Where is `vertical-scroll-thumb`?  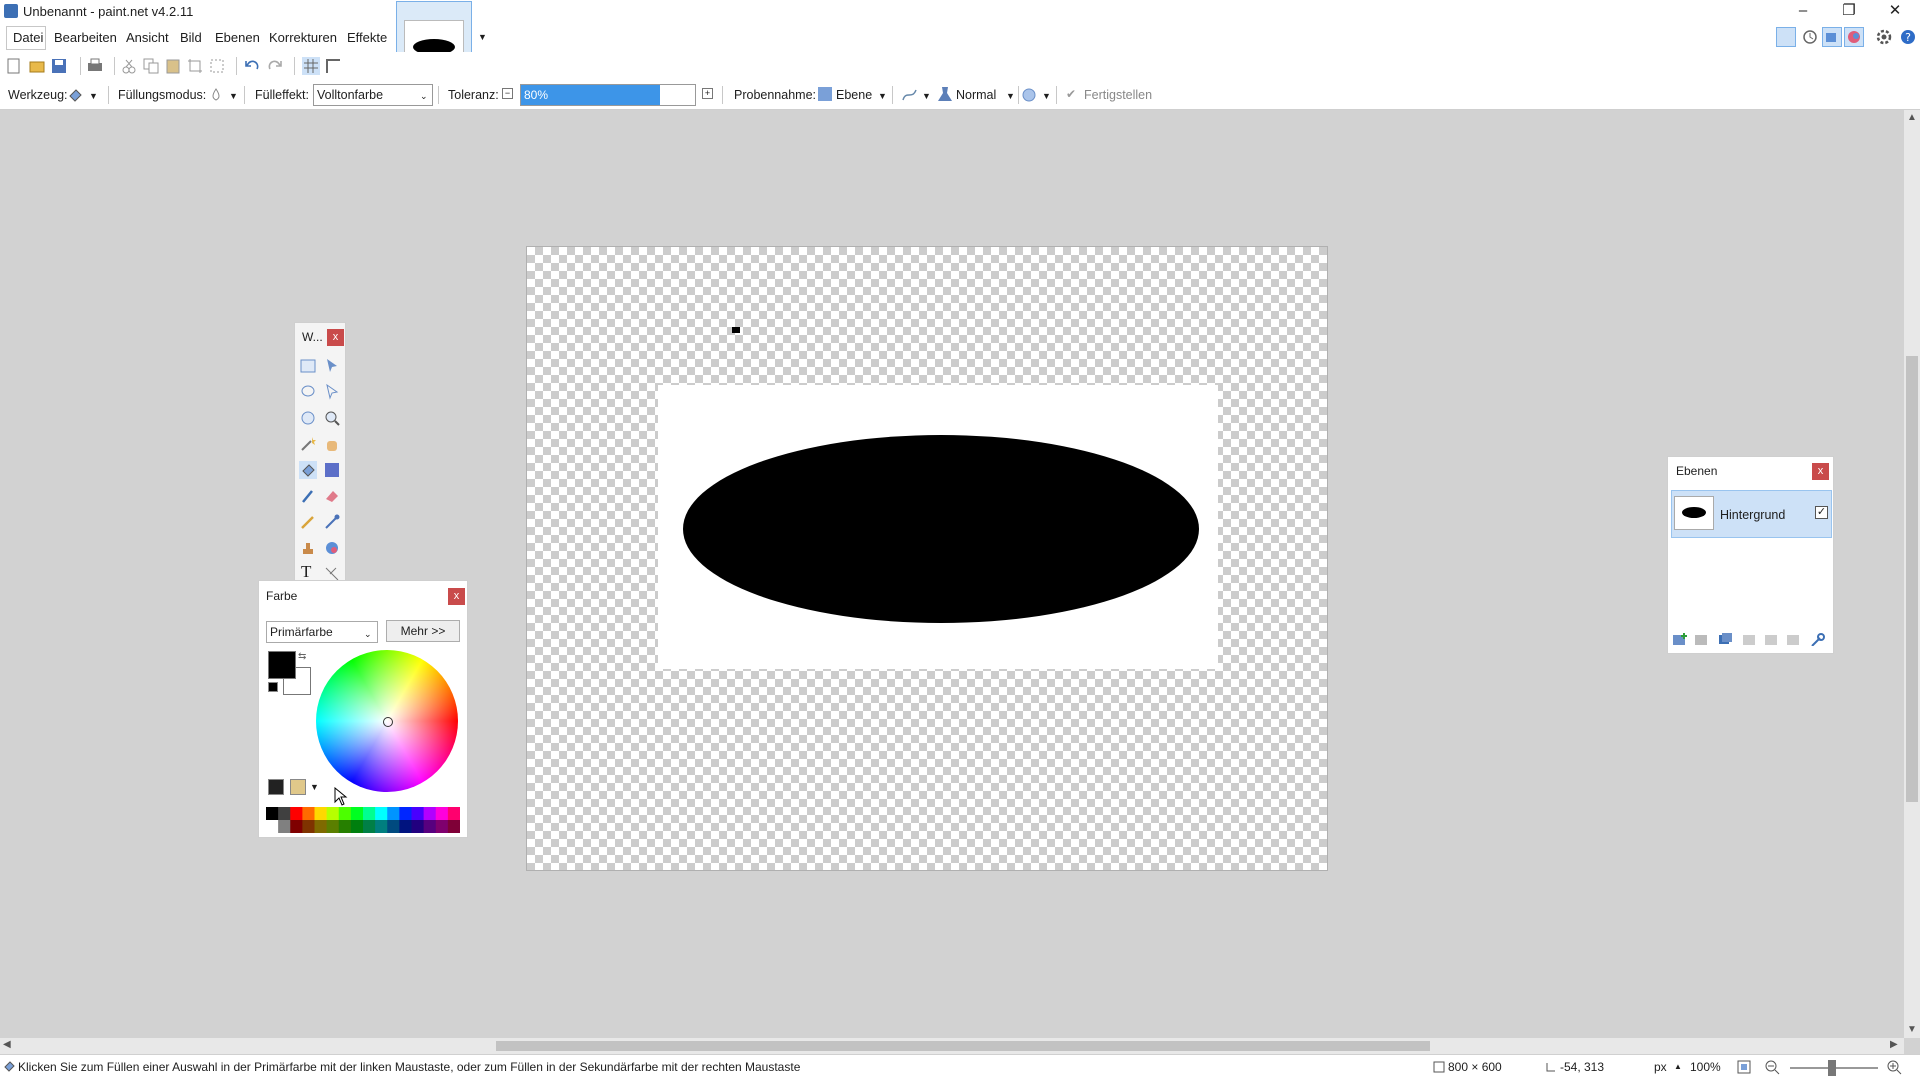 vertical-scroll-thumb is located at coordinates (1912, 579).